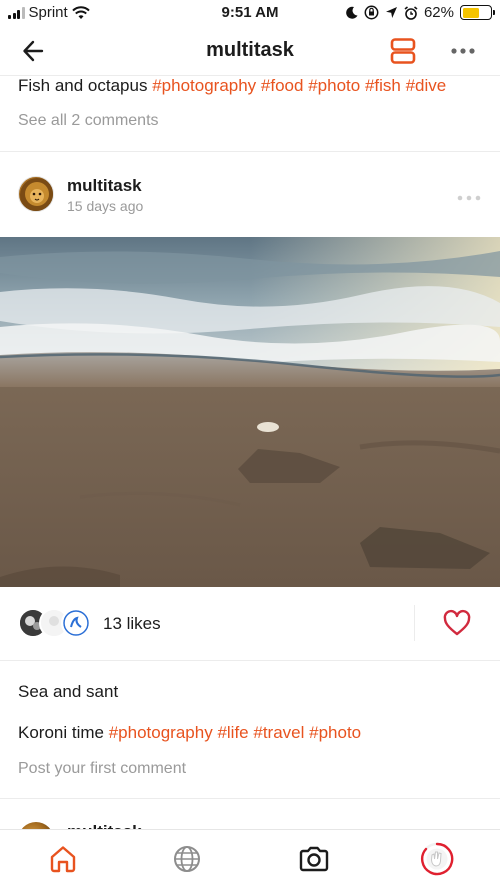 This screenshot has width=500, height=889. I want to click on page-title: multitask, so click(250, 50).